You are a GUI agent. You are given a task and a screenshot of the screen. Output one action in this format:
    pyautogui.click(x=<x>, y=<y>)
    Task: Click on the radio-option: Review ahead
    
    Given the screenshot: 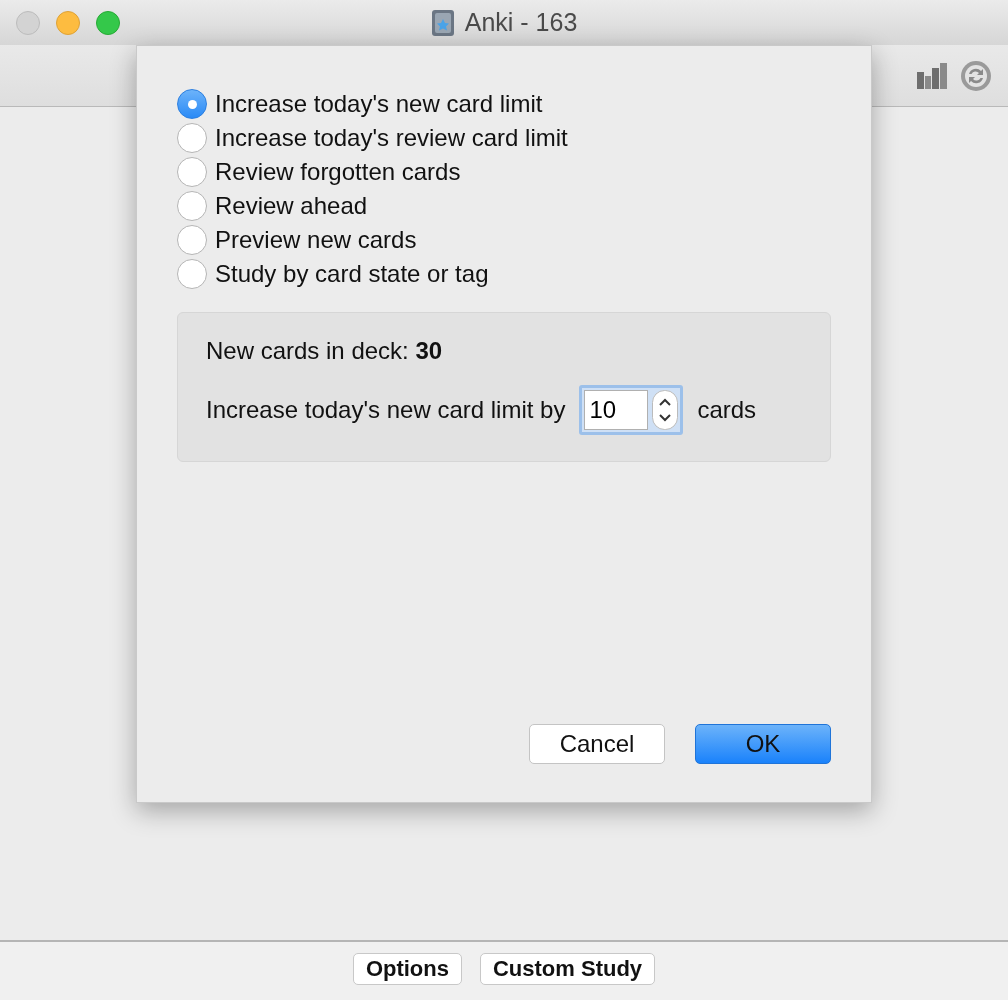 What is the action you would take?
    pyautogui.click(x=272, y=206)
    